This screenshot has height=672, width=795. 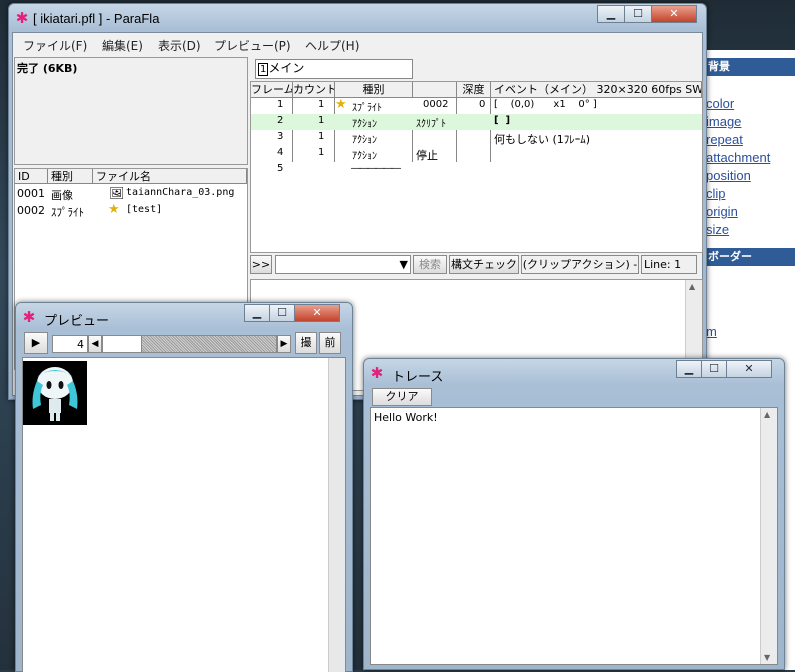 What do you see at coordinates (711, 331) in the screenshot?
I see `background-link: m` at bounding box center [711, 331].